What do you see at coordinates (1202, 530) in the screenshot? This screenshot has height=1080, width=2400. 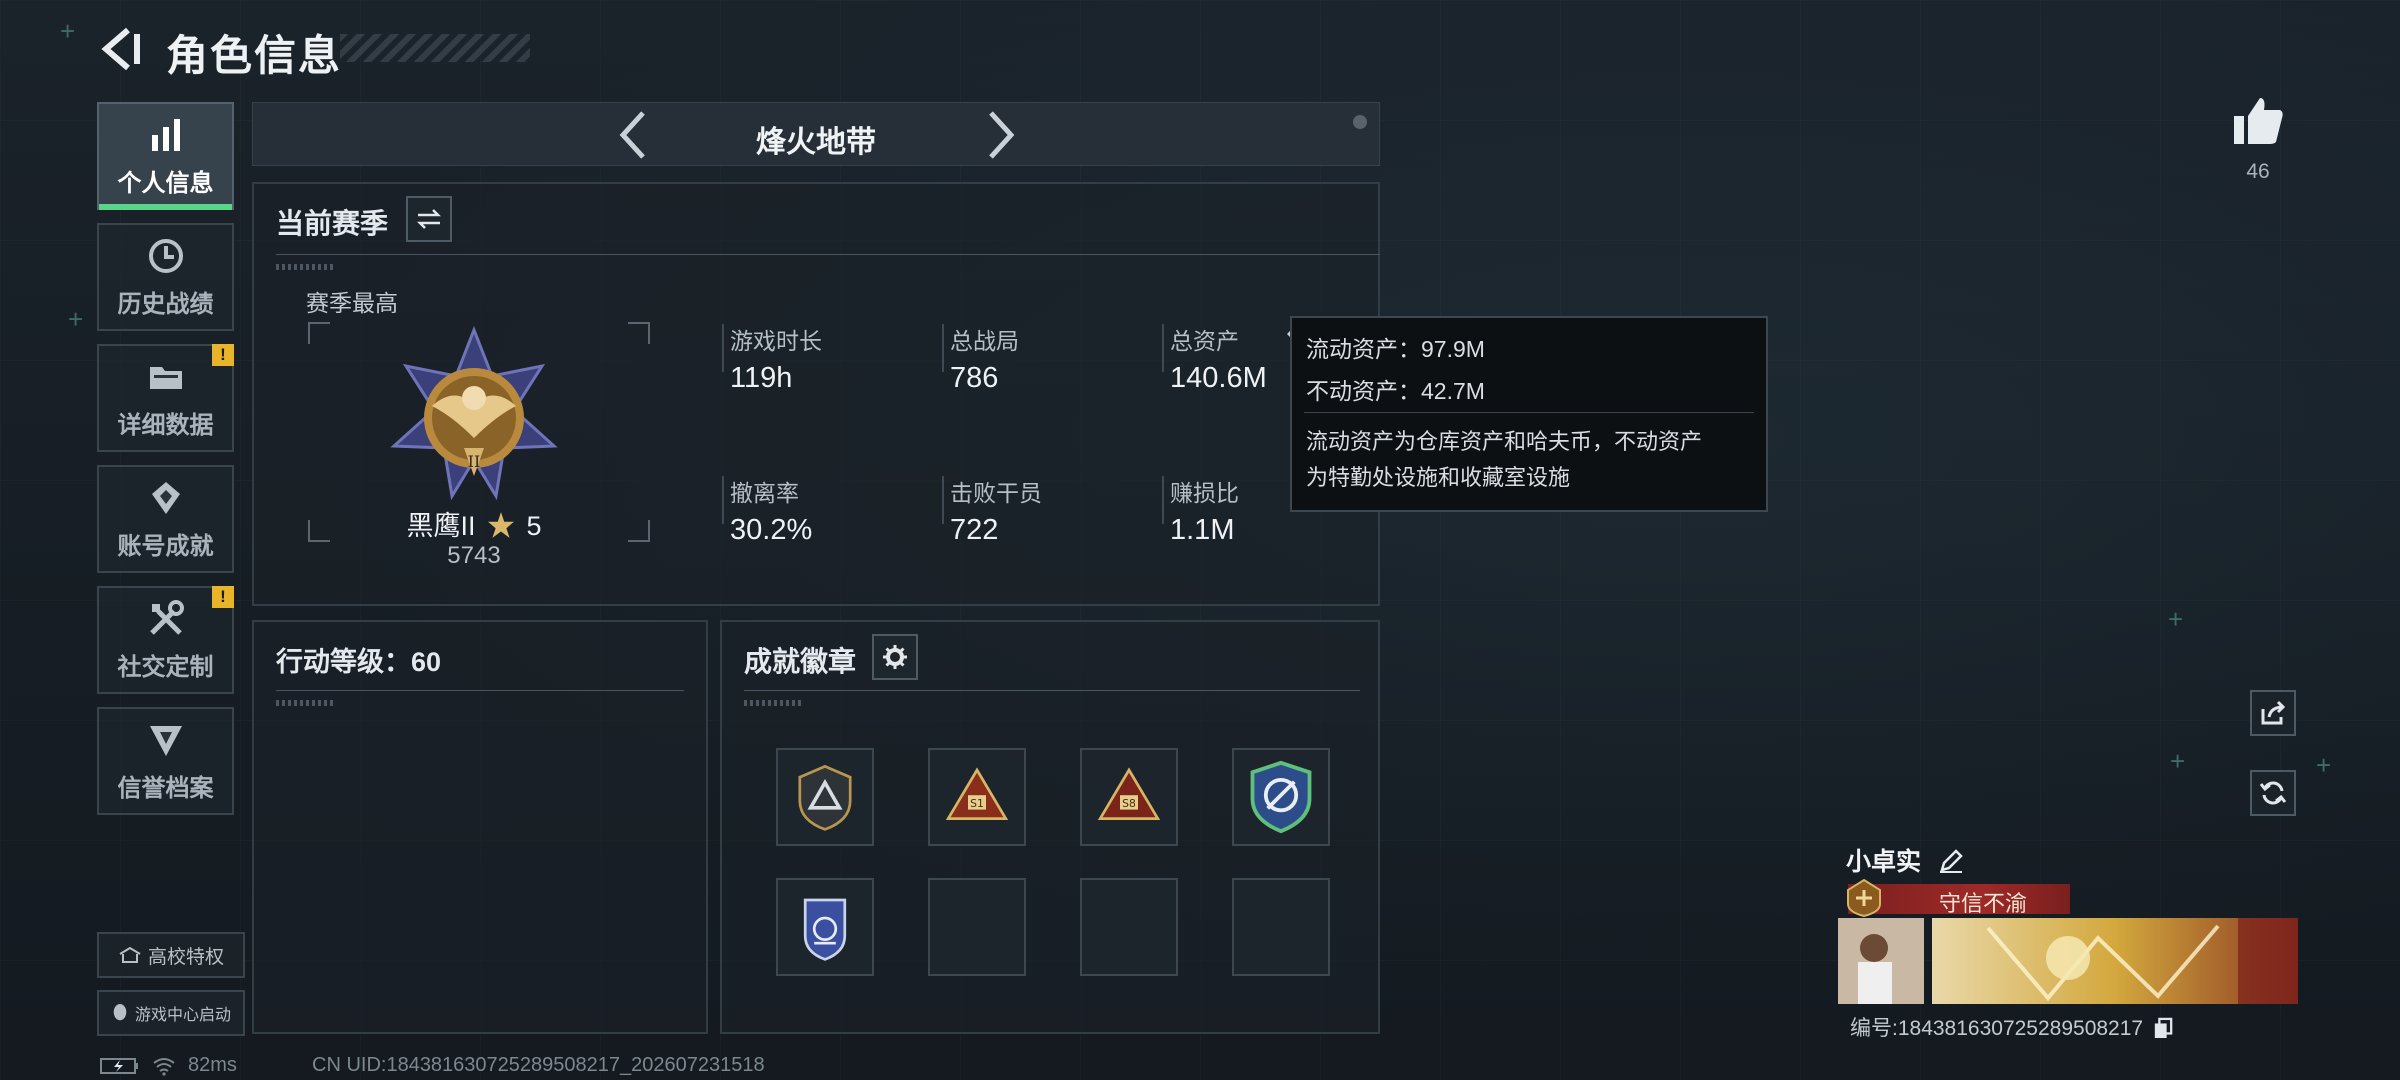 I see `stat-value-profit-loss: 1.1M` at bounding box center [1202, 530].